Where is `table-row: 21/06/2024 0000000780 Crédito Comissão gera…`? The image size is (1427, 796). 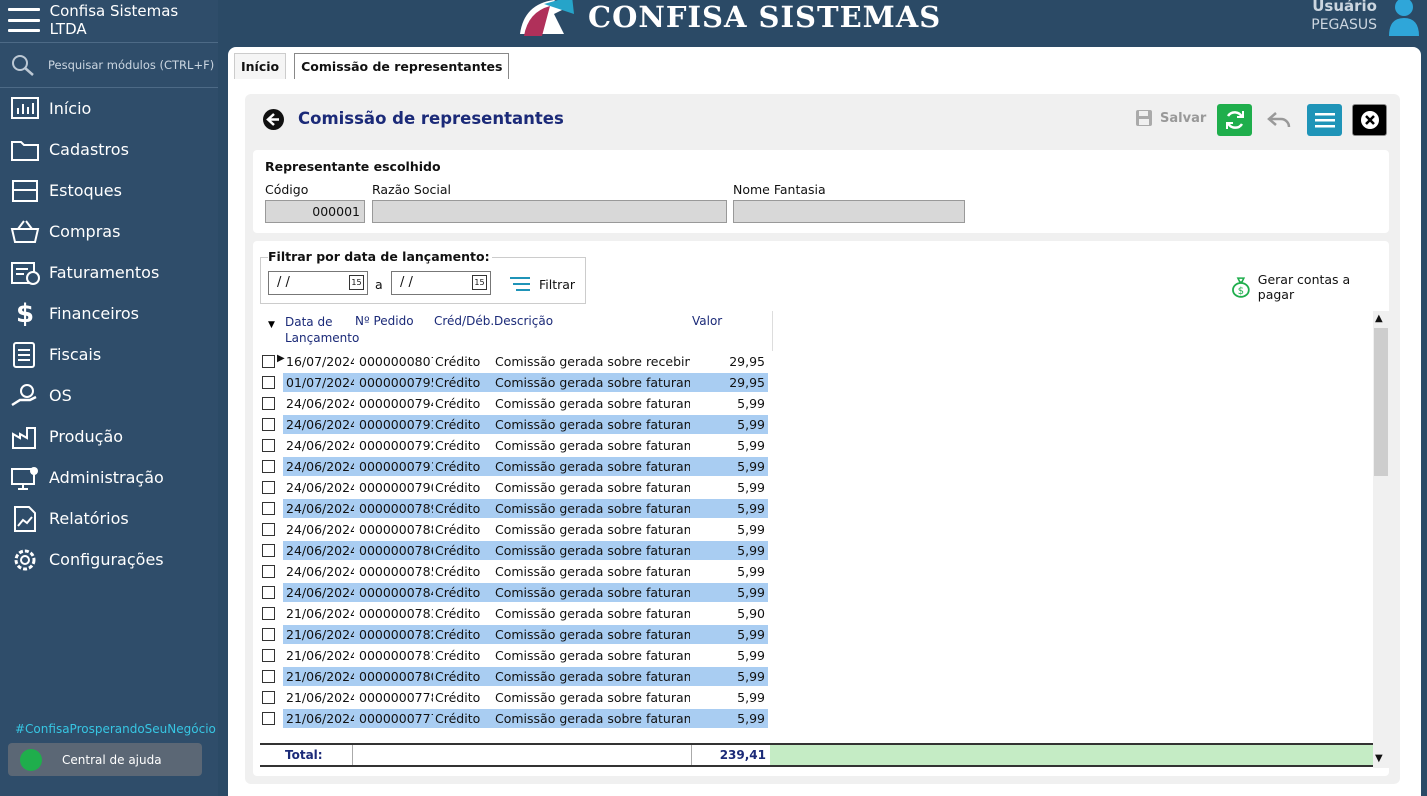
table-row: 21/06/2024 0000000780 Crédito Comissão gera… is located at coordinates (513, 676).